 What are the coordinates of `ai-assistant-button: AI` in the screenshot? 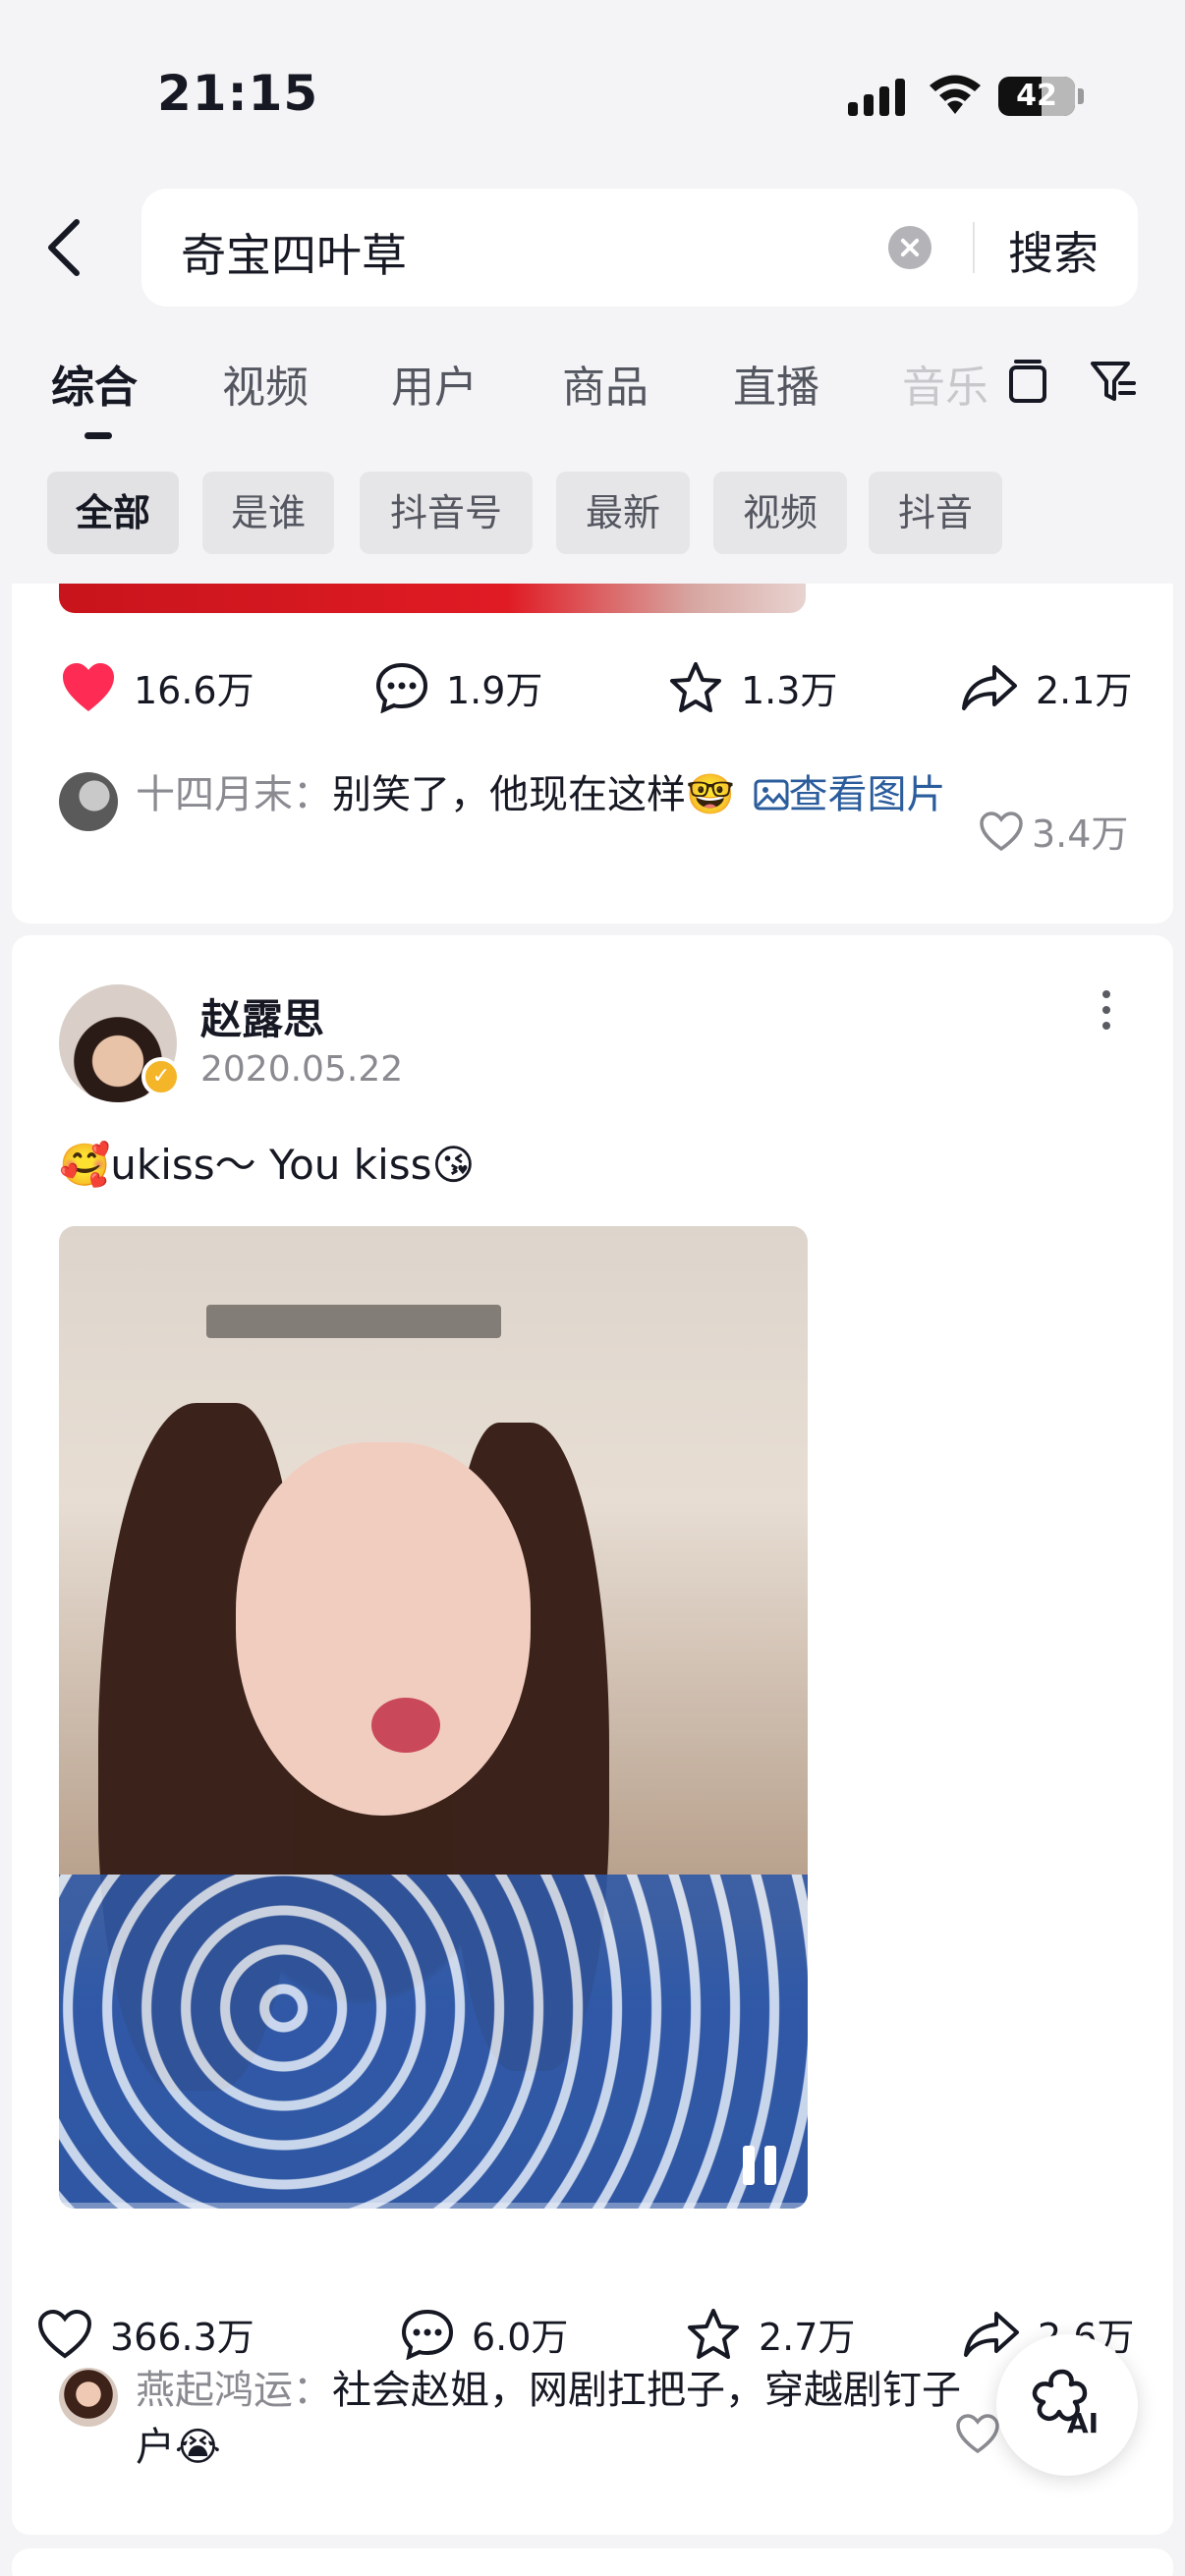 It's located at (1067, 2405).